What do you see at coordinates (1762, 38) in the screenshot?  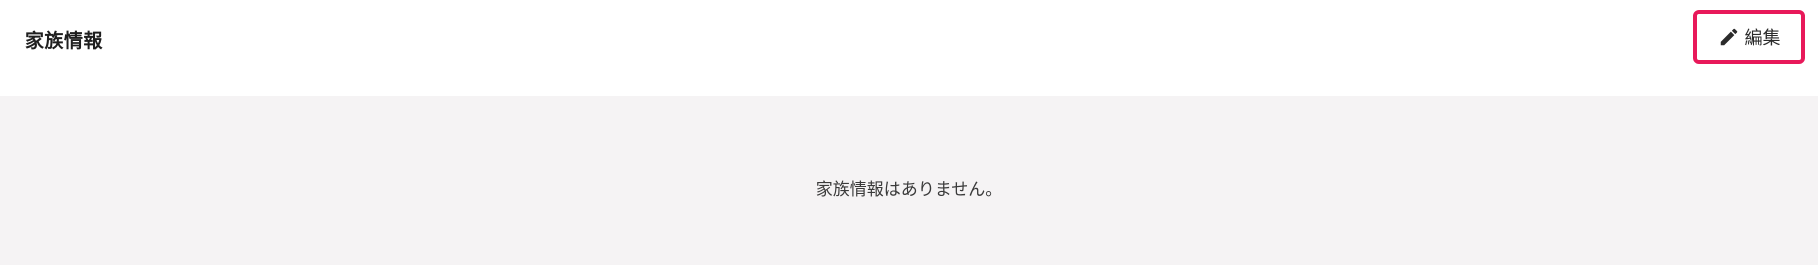 I see `edit-button-label: 編集` at bounding box center [1762, 38].